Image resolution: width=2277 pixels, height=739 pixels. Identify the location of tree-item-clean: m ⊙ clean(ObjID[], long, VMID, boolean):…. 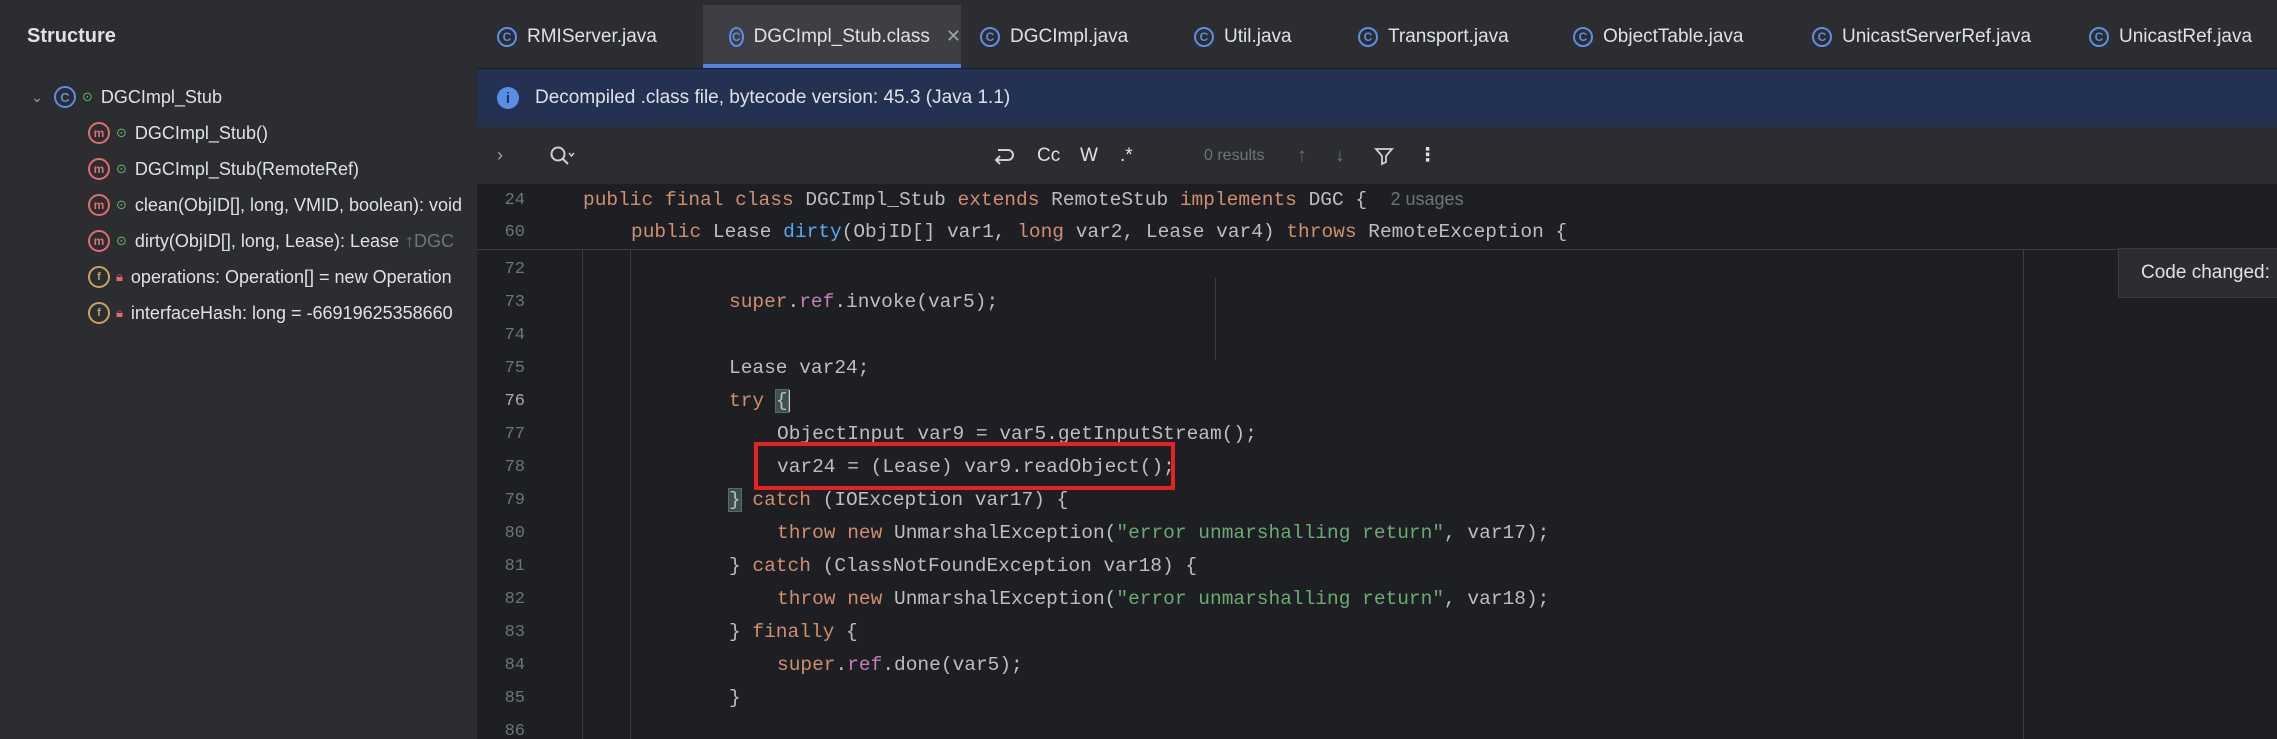
(275, 205).